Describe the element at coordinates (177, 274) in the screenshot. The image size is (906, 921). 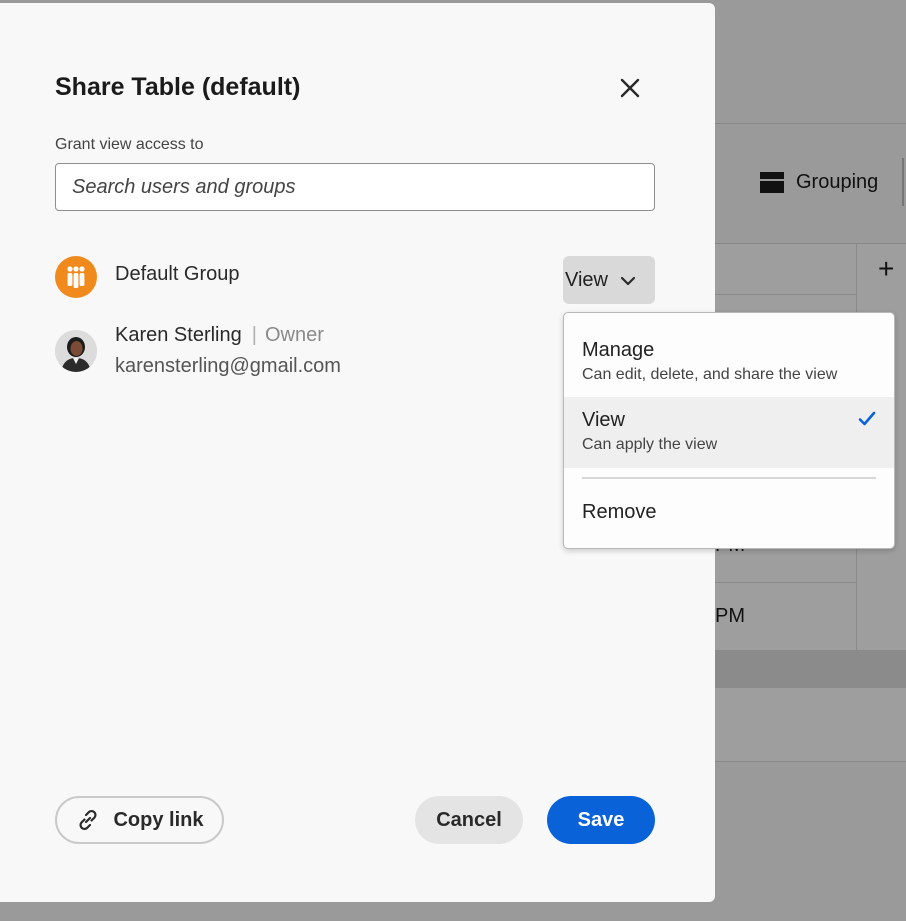
I see `group-name: Default Group` at that location.